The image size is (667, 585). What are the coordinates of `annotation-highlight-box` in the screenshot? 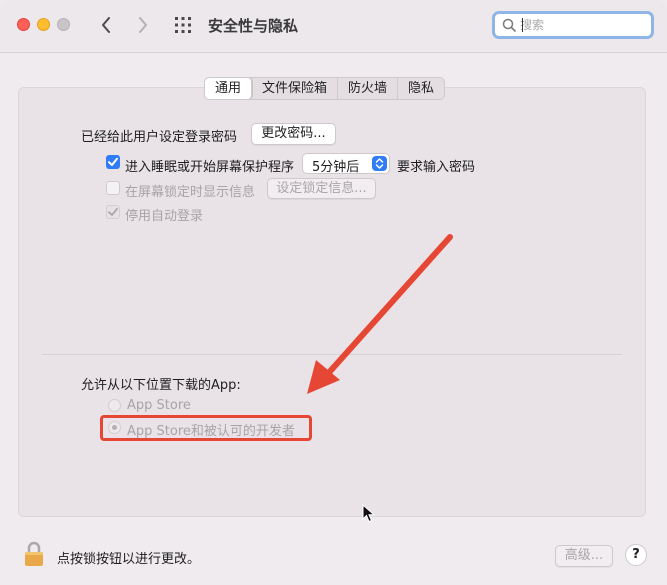 It's located at (206, 428).